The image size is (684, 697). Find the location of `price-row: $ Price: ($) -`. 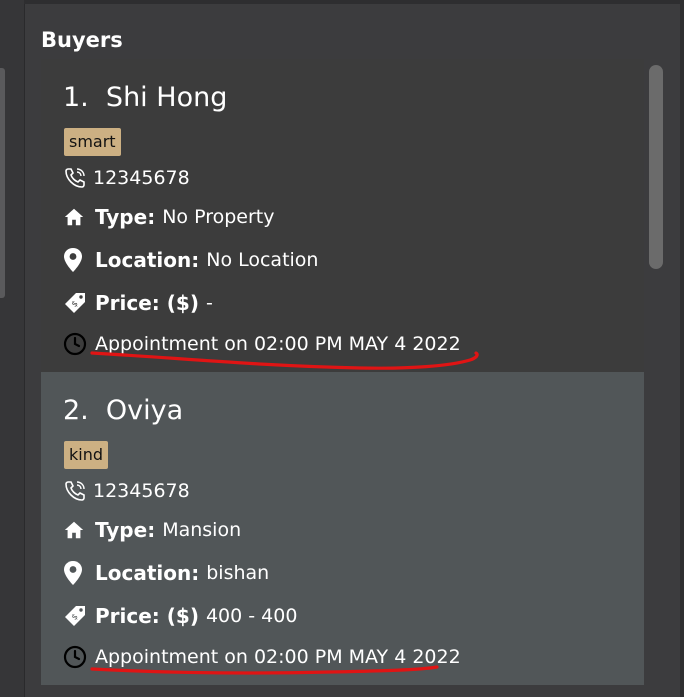

price-row: $ Price: ($) - is located at coordinates (138, 303).